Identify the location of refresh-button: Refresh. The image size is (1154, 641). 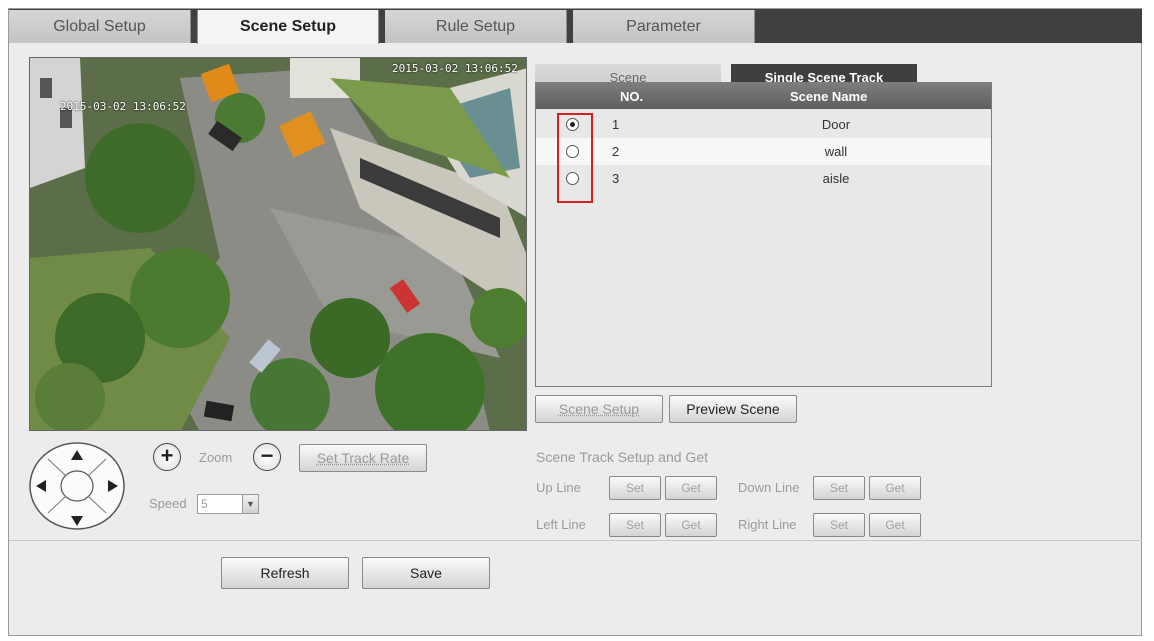
(285, 573).